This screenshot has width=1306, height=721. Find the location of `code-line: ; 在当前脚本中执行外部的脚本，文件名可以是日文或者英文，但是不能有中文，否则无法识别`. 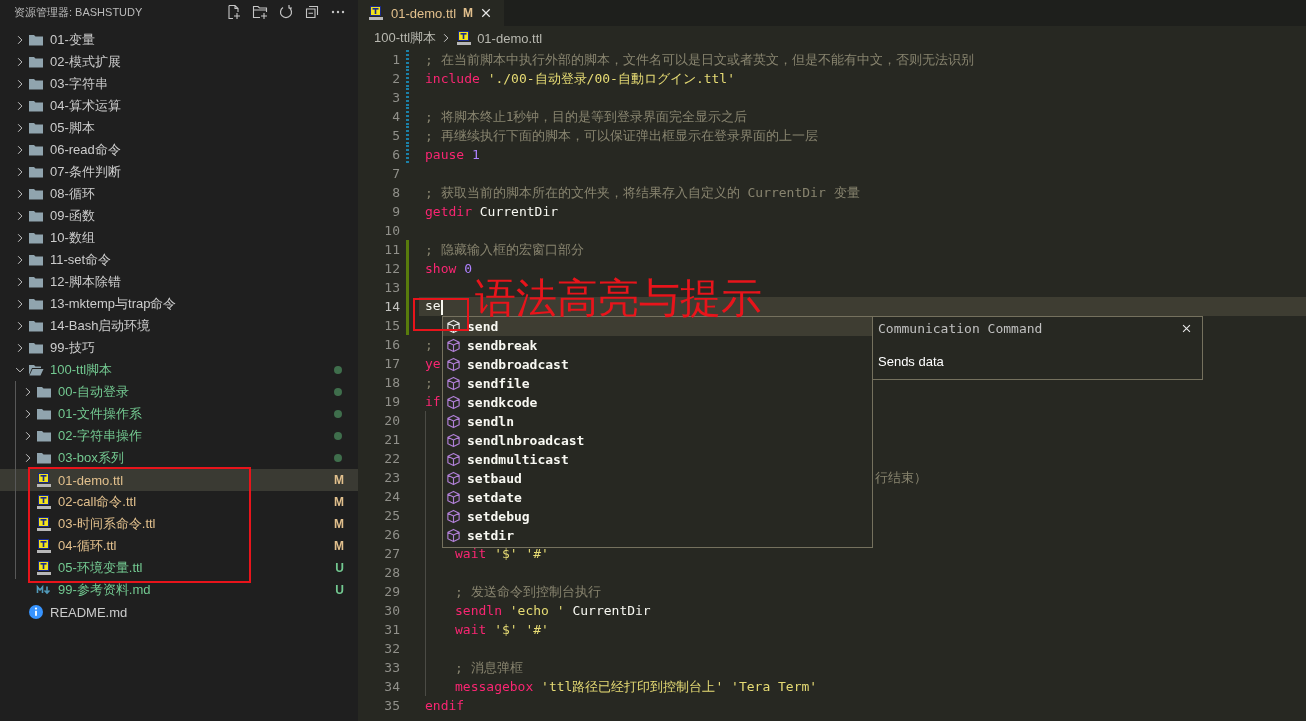

code-line: ; 在当前脚本中执行外部的脚本，文件名可以是日文或者英文，但是不能有中文，否则无法识别 is located at coordinates (699, 59).